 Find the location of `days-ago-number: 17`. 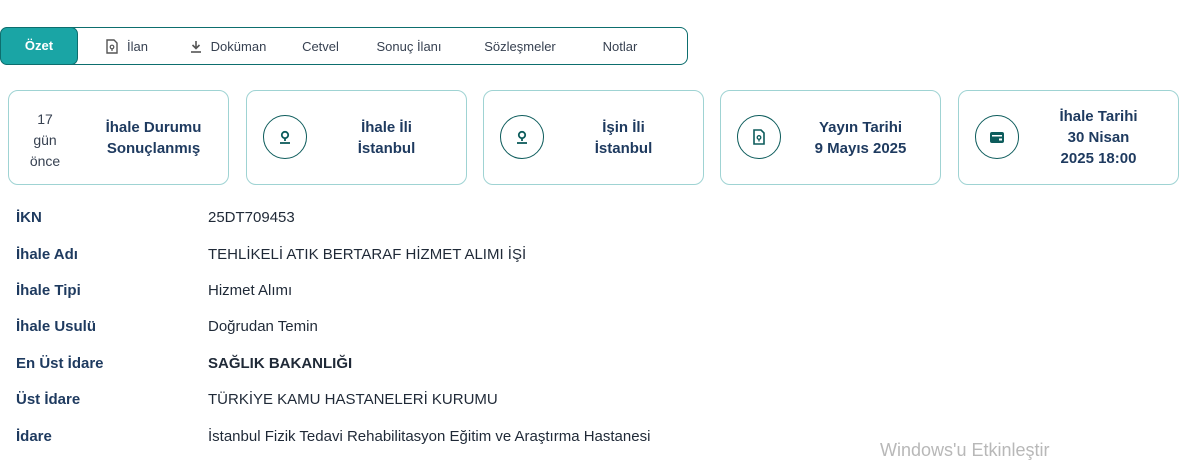

days-ago-number: 17 is located at coordinates (45, 119).